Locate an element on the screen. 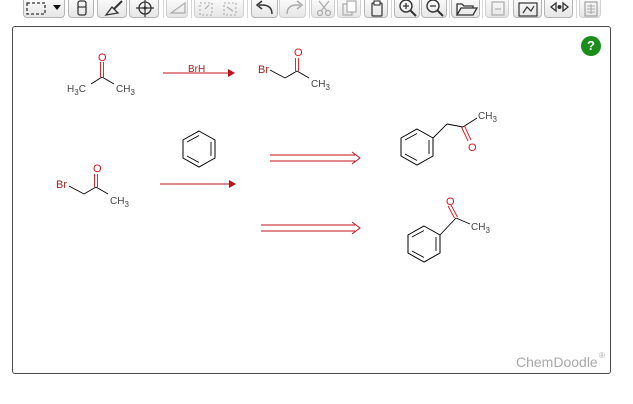 The height and width of the screenshot is (404, 633). acetophenone-molecule: O CH3 is located at coordinates (448, 229).